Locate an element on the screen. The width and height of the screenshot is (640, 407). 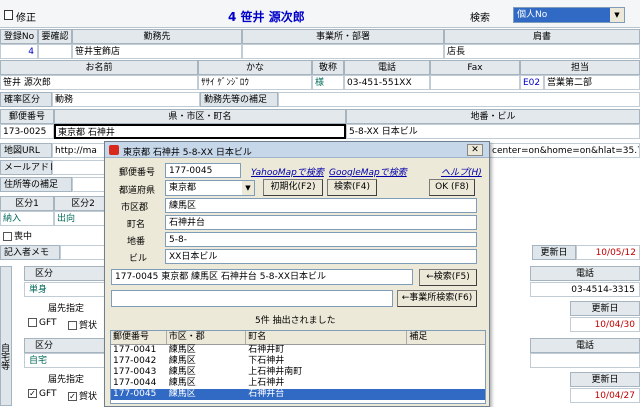
sub2-dest-label: 届先指定 is located at coordinates (66, 380).